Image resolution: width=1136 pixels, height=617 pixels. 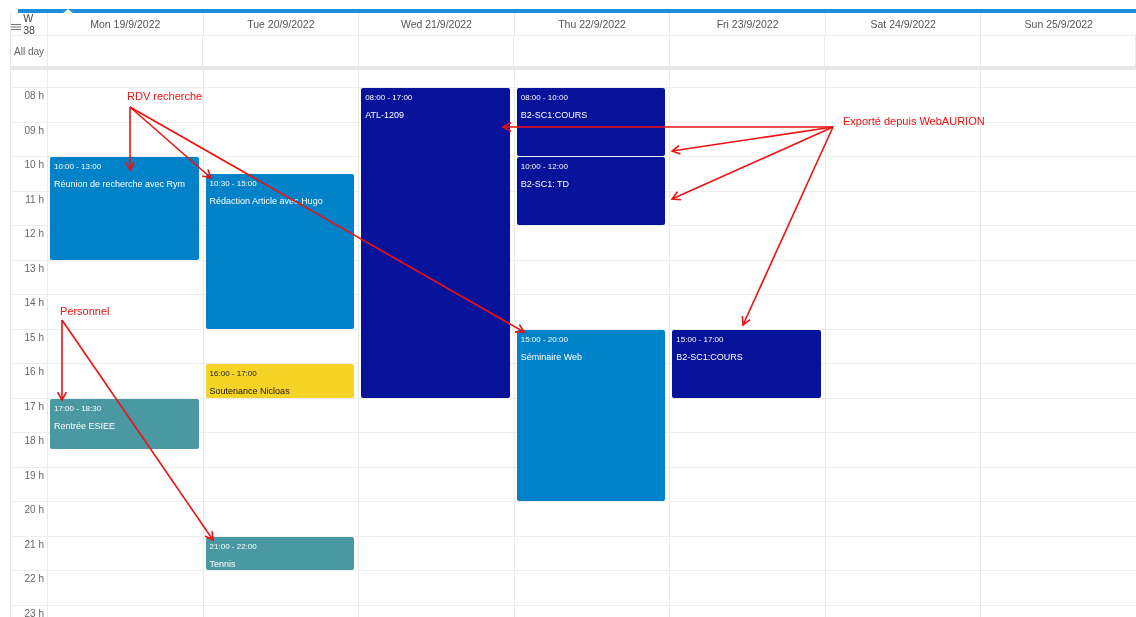 I want to click on calendar-event: 08:00 - 17:00 ATL-1209, so click(x=435, y=243).